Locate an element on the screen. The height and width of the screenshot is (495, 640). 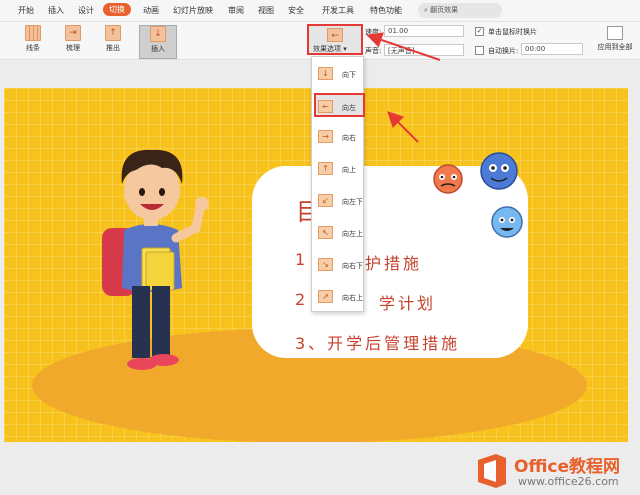
dropdown-item-label: 向左下 is located at coordinates (352, 202).